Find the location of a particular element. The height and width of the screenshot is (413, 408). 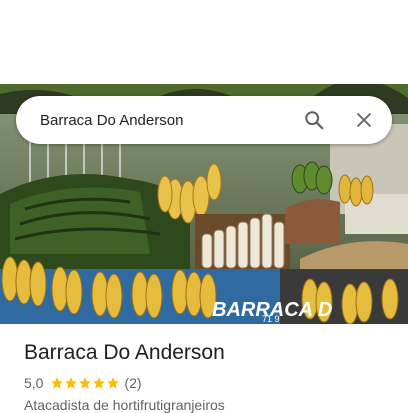

clear-button is located at coordinates (364, 120).